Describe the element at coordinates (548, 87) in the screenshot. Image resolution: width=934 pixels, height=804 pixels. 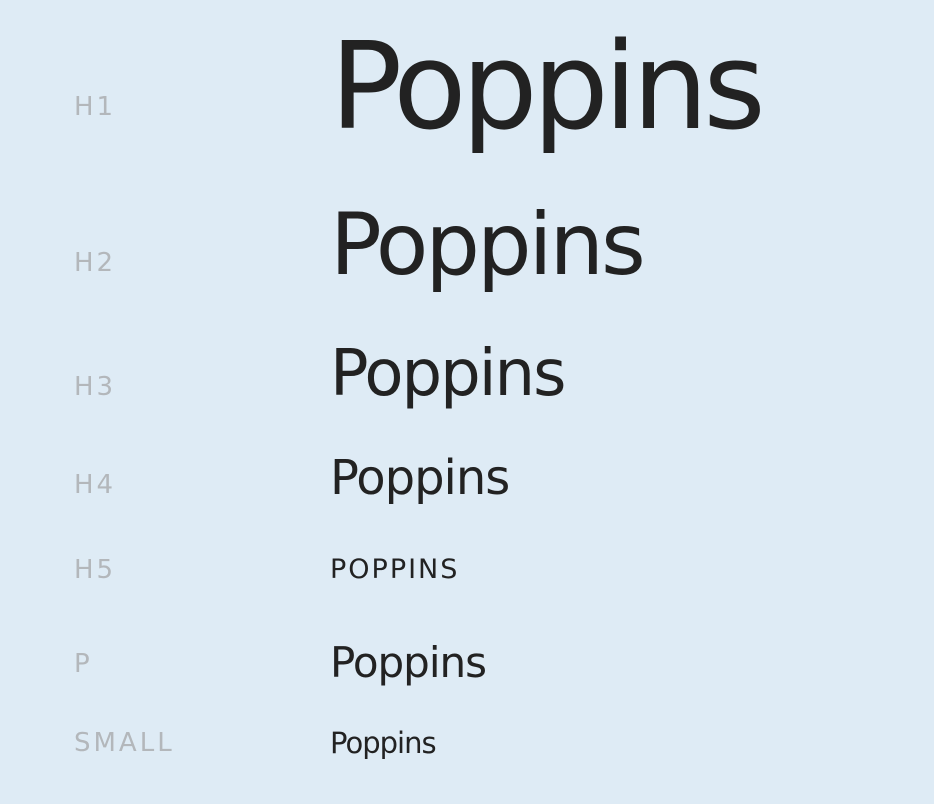
I see `type-sample-h1: Poppins` at that location.